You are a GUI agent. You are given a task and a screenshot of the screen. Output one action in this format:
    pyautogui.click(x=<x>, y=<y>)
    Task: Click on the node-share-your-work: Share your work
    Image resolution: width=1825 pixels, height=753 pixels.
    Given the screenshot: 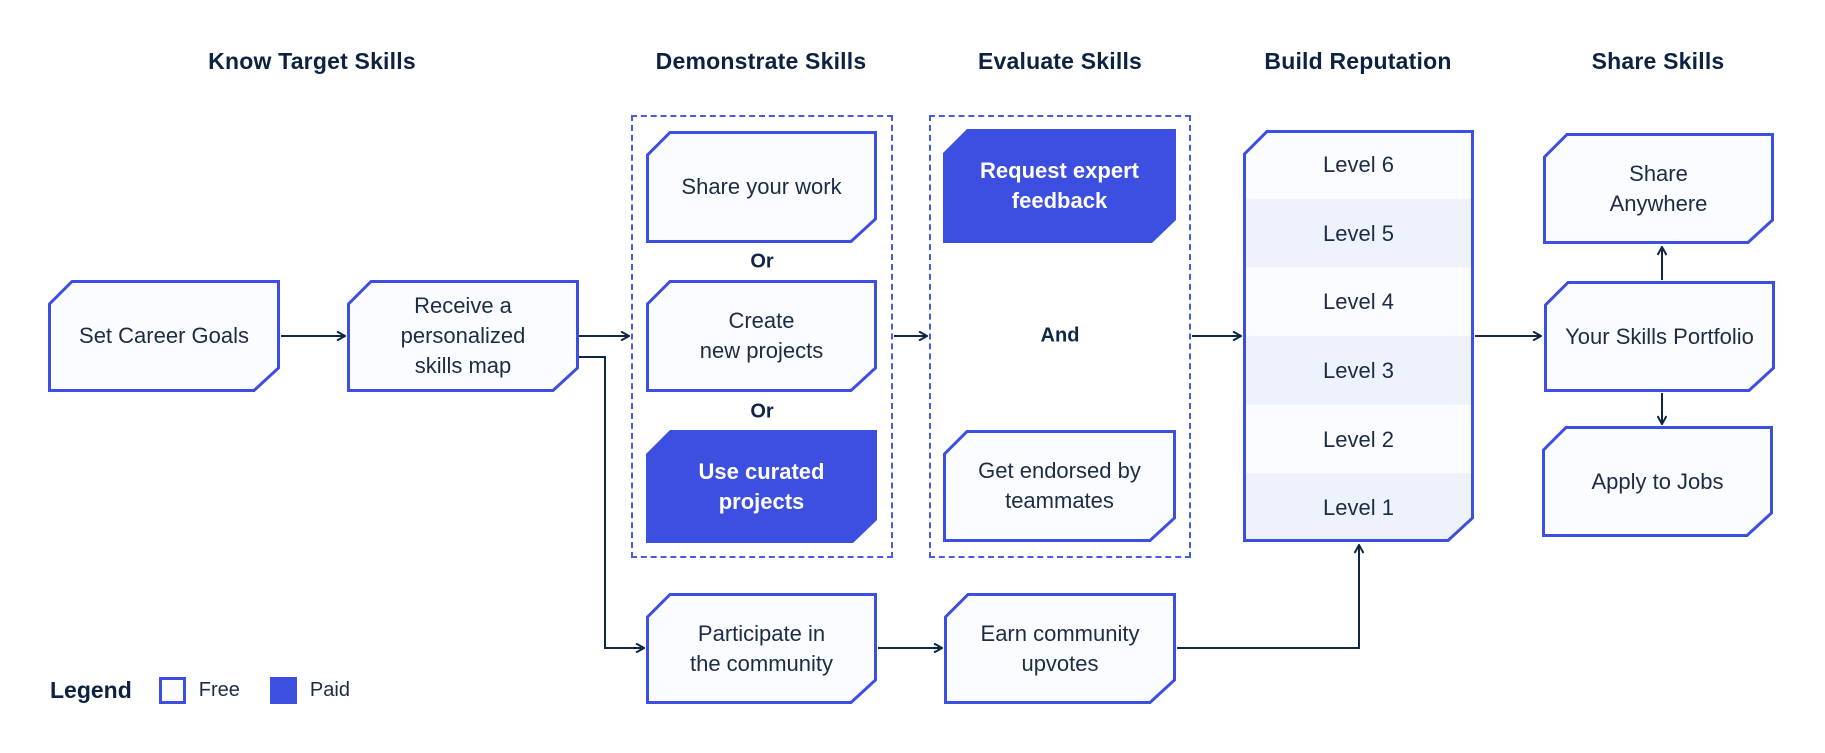 What is the action you would take?
    pyautogui.click(x=761, y=187)
    